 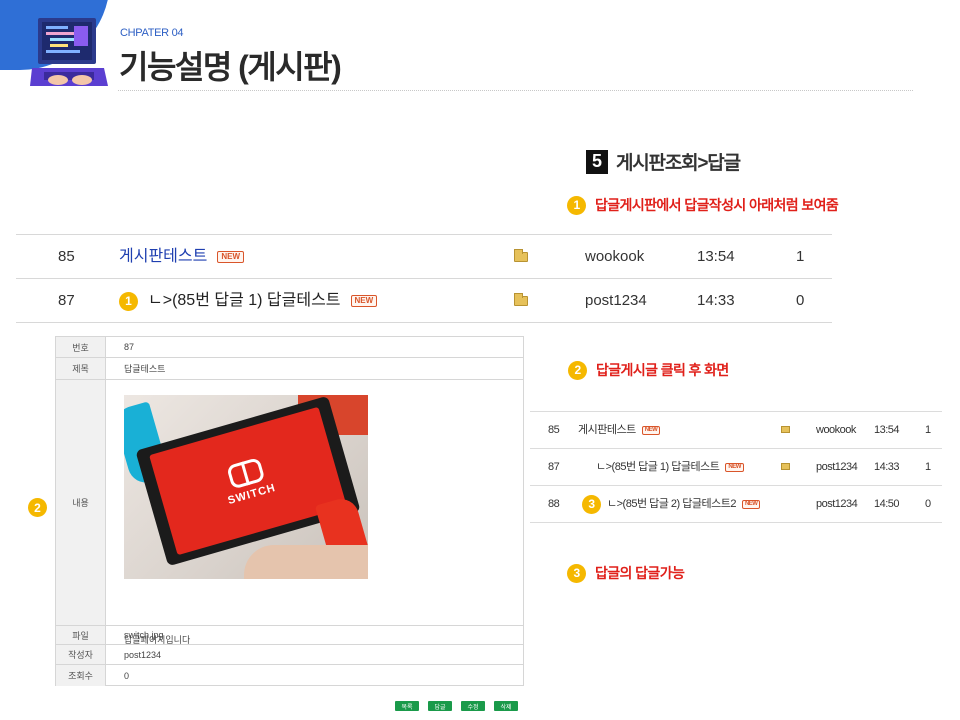 What do you see at coordinates (515, 90) in the screenshot?
I see `header-divider` at bounding box center [515, 90].